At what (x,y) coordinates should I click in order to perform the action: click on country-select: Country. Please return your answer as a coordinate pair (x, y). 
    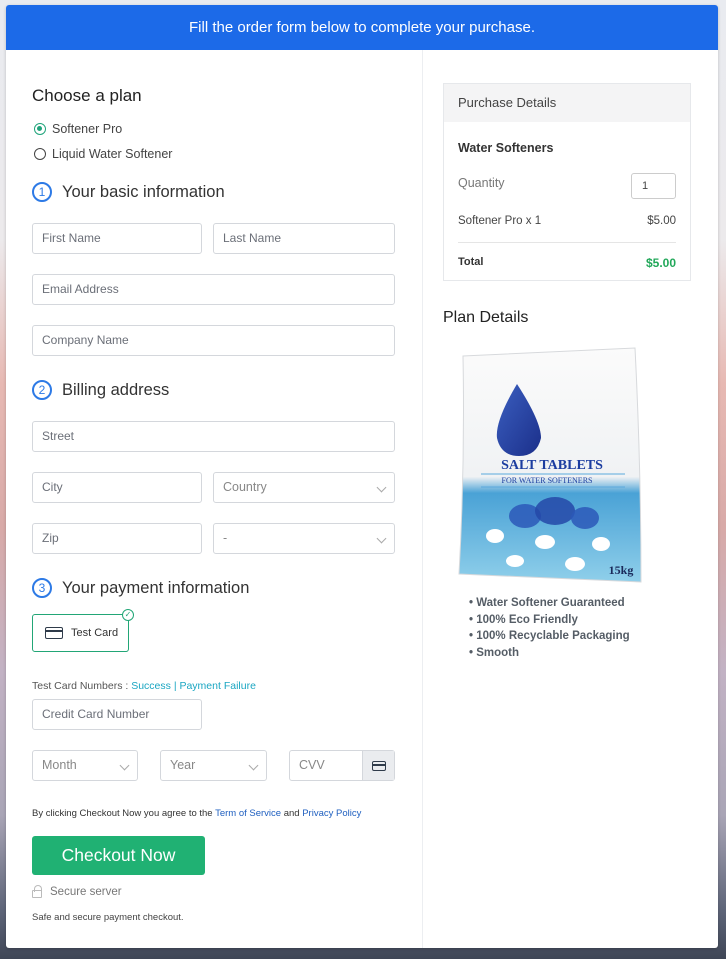
    Looking at the image, I should click on (304, 487).